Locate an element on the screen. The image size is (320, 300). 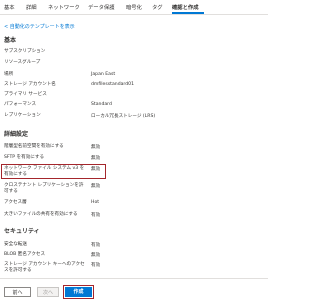
tab-data-protection: データ保護 is located at coordinates (101, 7).